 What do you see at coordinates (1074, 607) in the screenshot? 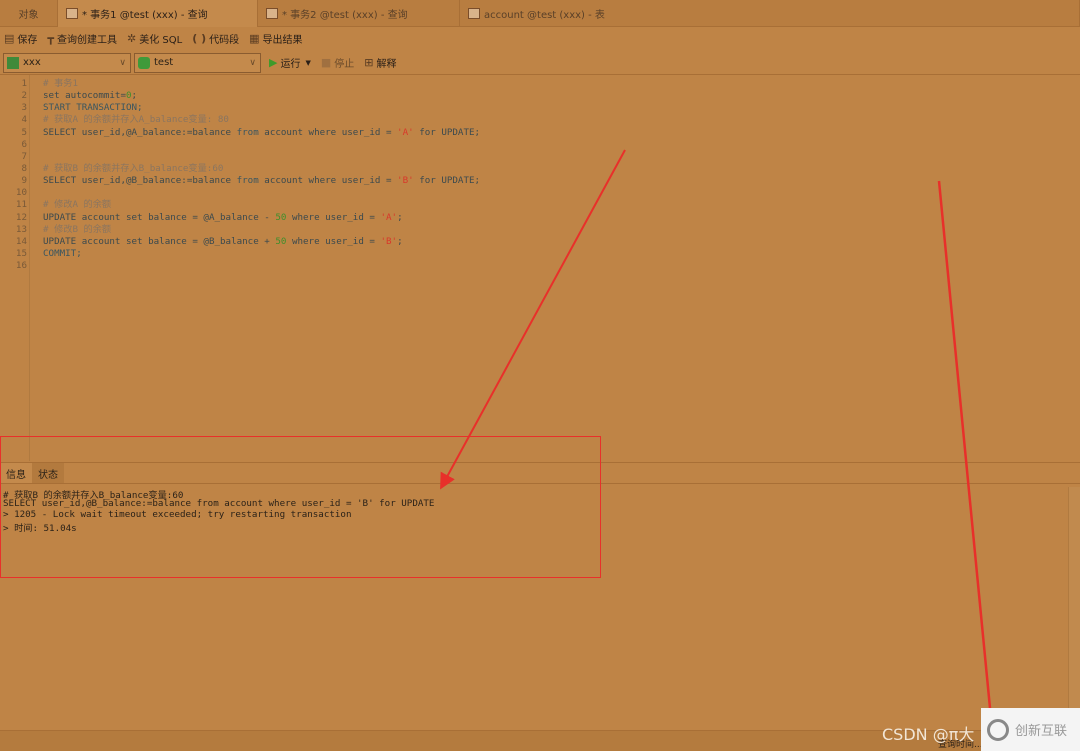
I see `vertical-scrollbar` at bounding box center [1074, 607].